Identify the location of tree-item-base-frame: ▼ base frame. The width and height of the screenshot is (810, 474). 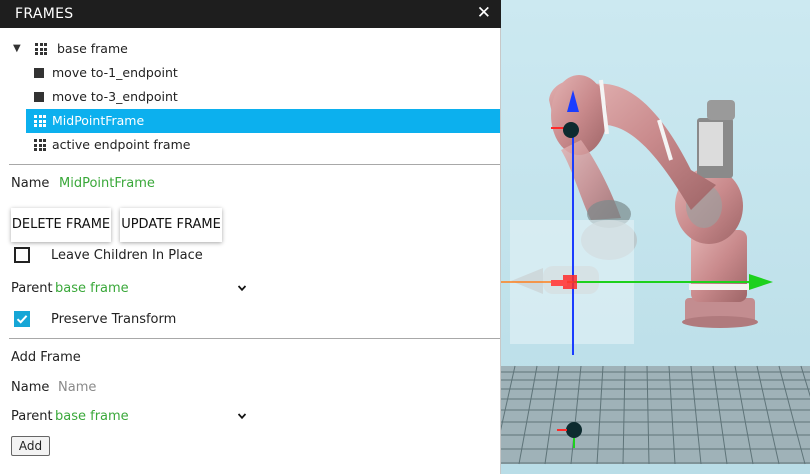
(249, 49).